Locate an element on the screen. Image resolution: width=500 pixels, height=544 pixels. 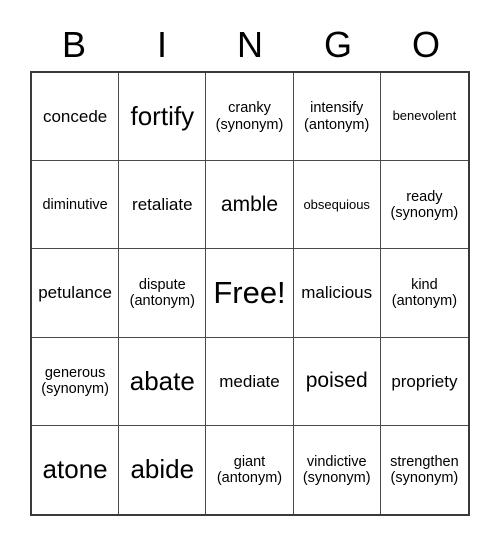
bingo-cell-label: propriety is located at coordinates (424, 381).